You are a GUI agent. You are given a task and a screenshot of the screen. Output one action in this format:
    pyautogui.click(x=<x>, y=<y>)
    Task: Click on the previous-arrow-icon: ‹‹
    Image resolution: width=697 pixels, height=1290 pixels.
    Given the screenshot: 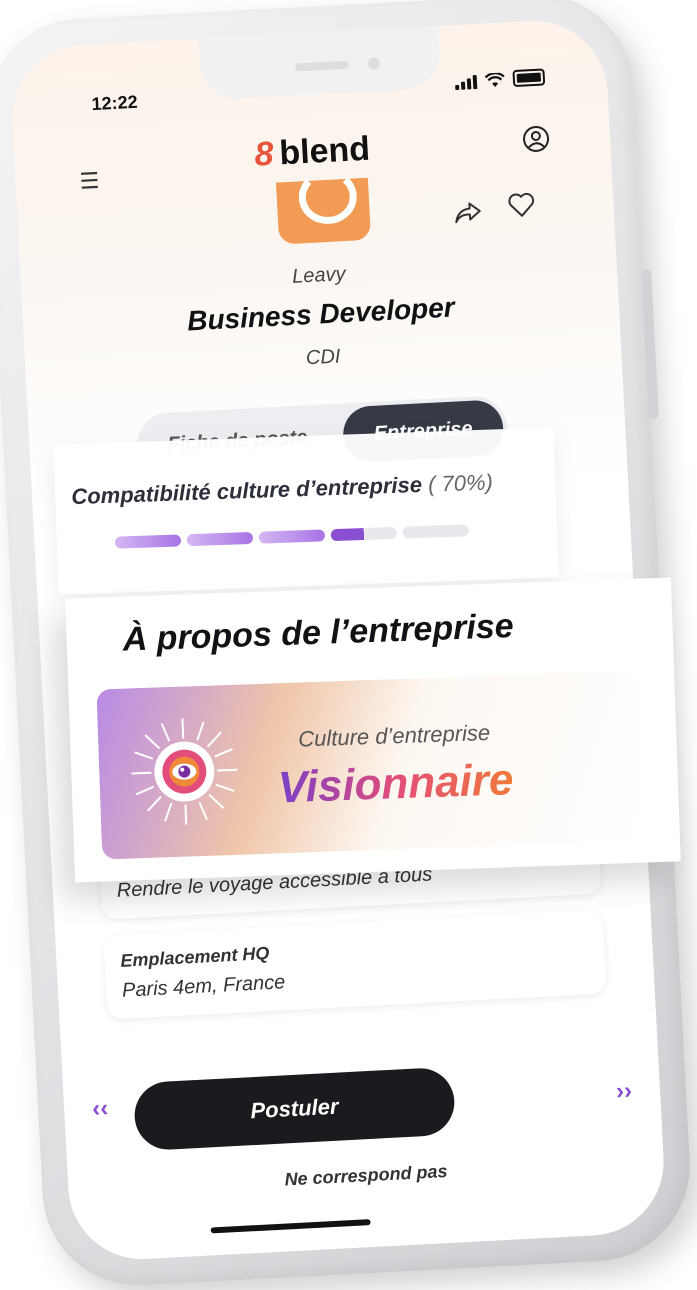 What is the action you would take?
    pyautogui.click(x=100, y=1109)
    